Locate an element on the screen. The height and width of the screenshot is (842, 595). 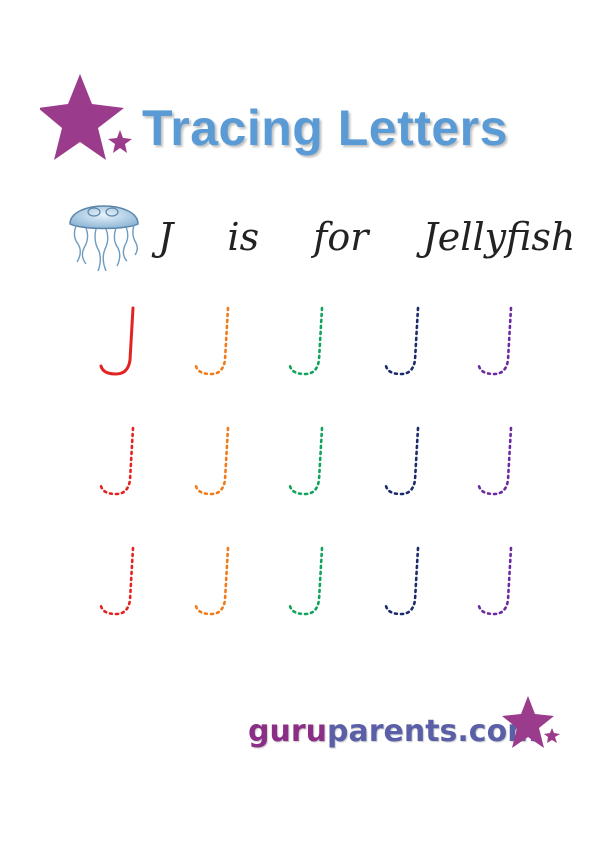
footer-guru: guru is located at coordinates (287, 731).